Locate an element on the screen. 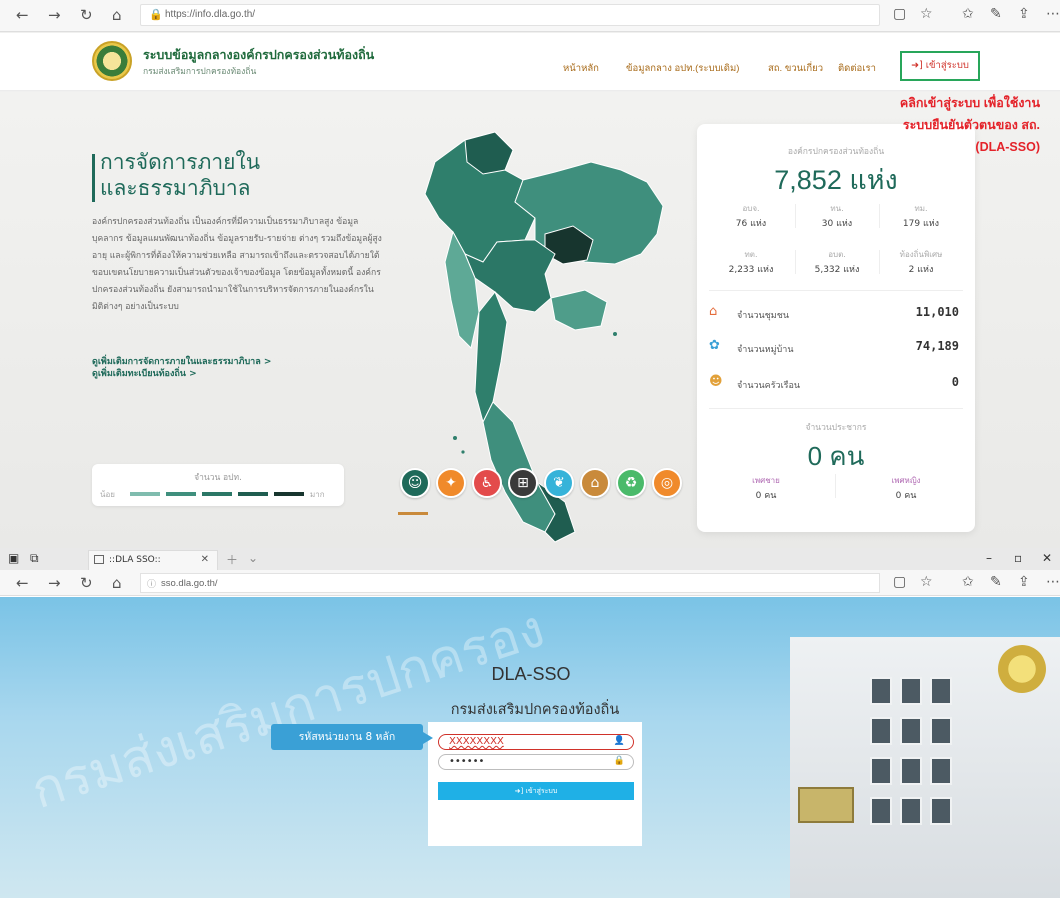 Image resolution: width=1060 pixels, height=898 pixels. male-label: เพศชาย is located at coordinates (766, 480).